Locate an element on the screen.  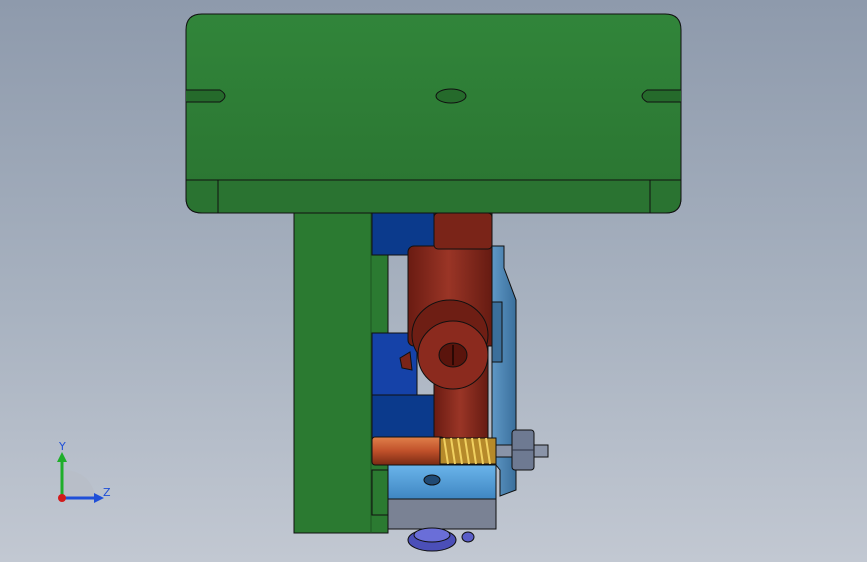
x-axis-dot-icon is located at coordinates (62, 498).